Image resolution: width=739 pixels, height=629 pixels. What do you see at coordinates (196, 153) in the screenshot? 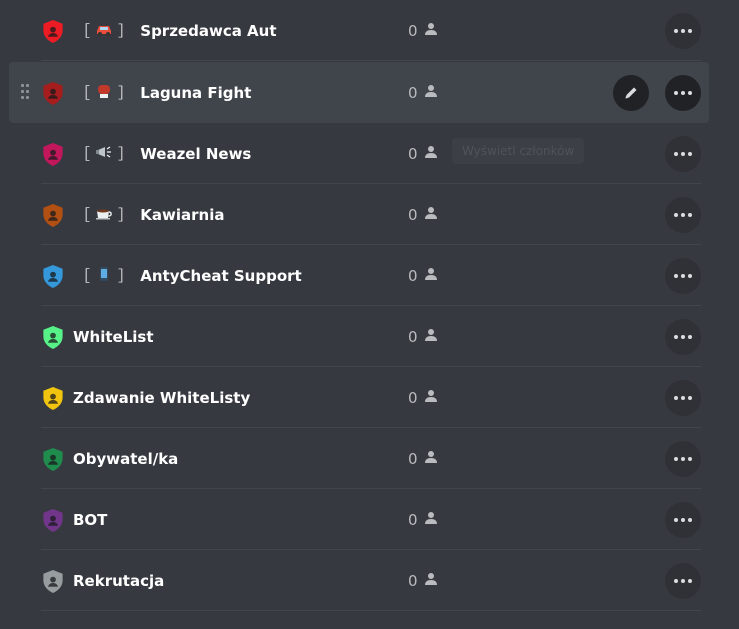
I see `role-name-text: Weazel News` at bounding box center [196, 153].